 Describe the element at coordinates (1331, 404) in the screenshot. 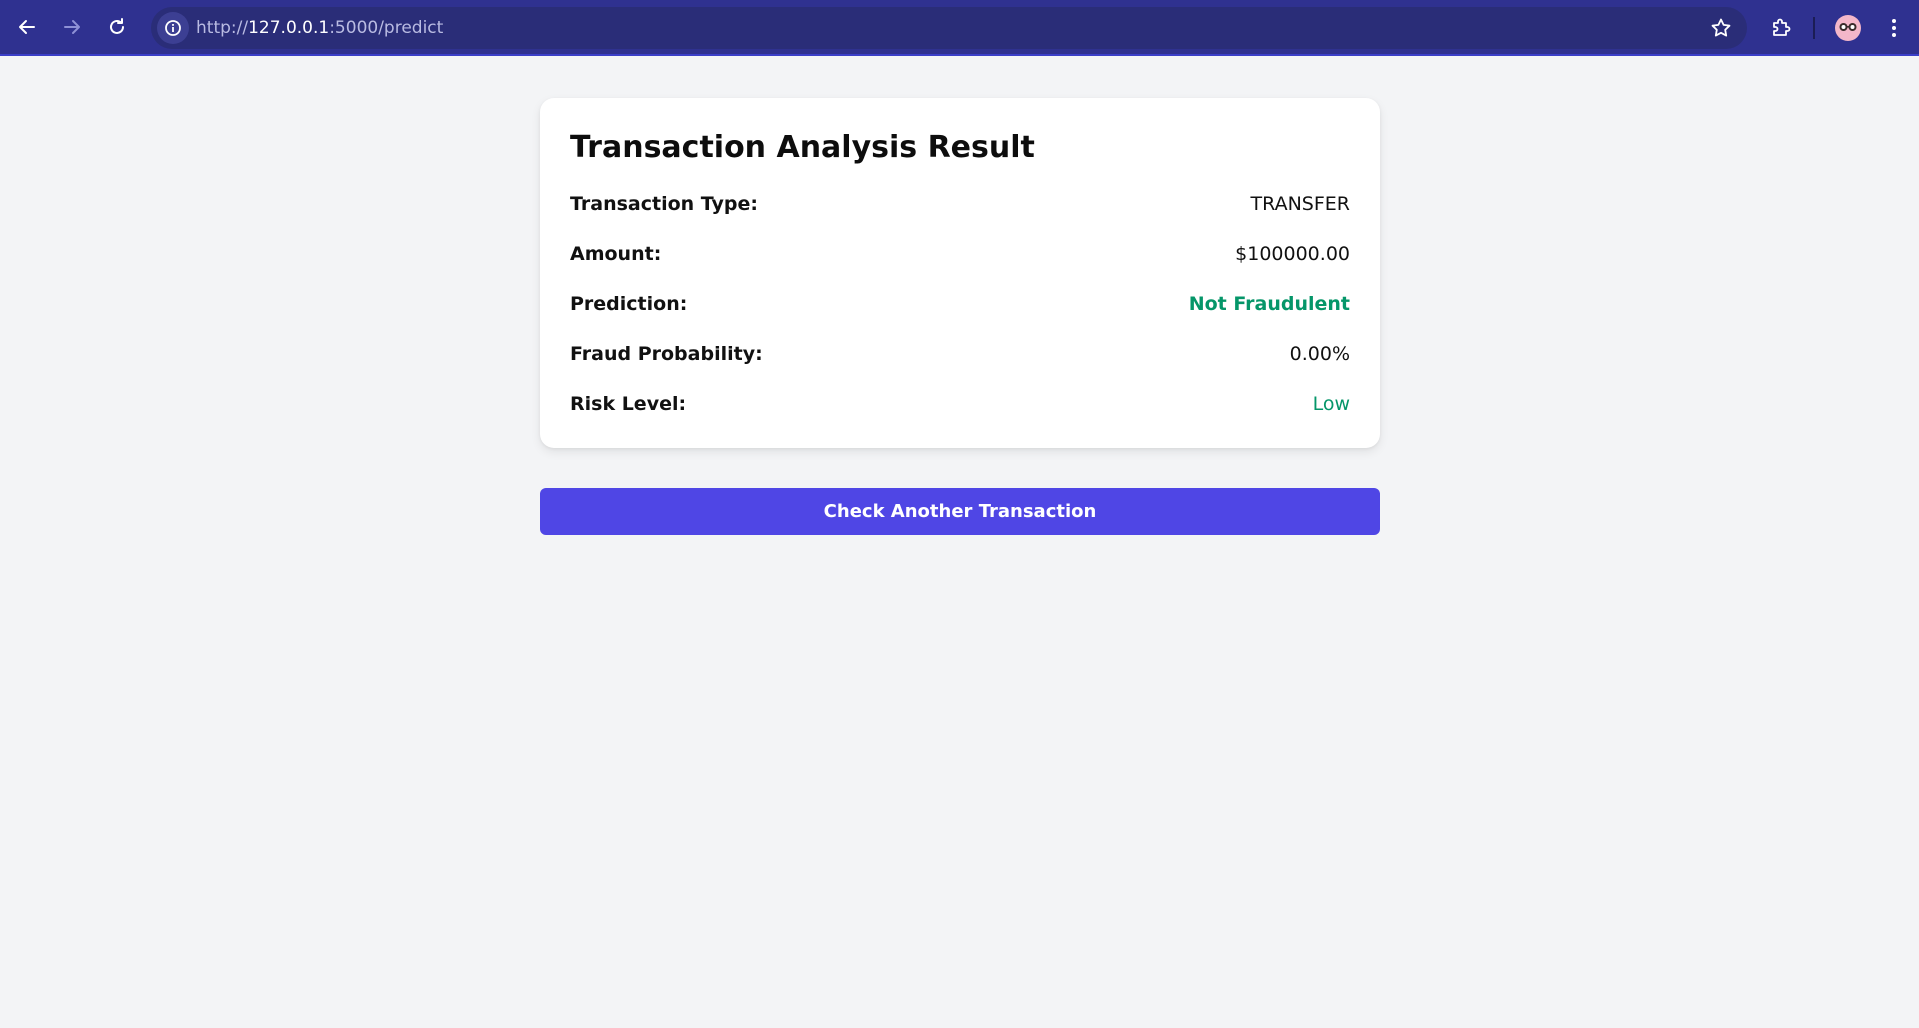

I see `risk-level-value: Low` at that location.